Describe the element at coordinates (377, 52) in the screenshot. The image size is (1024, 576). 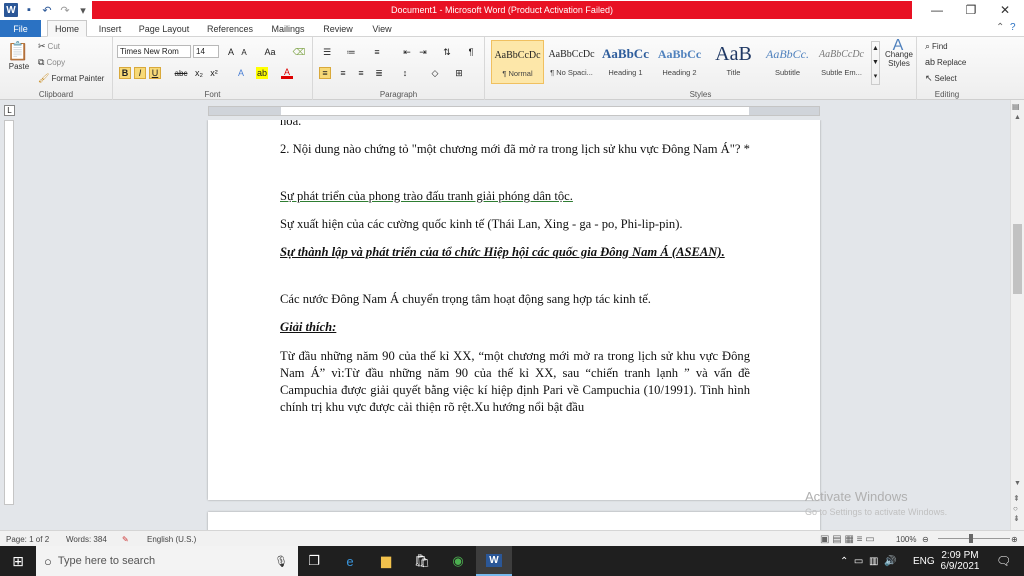
I see `multilevel-list-icon: ≡` at that location.